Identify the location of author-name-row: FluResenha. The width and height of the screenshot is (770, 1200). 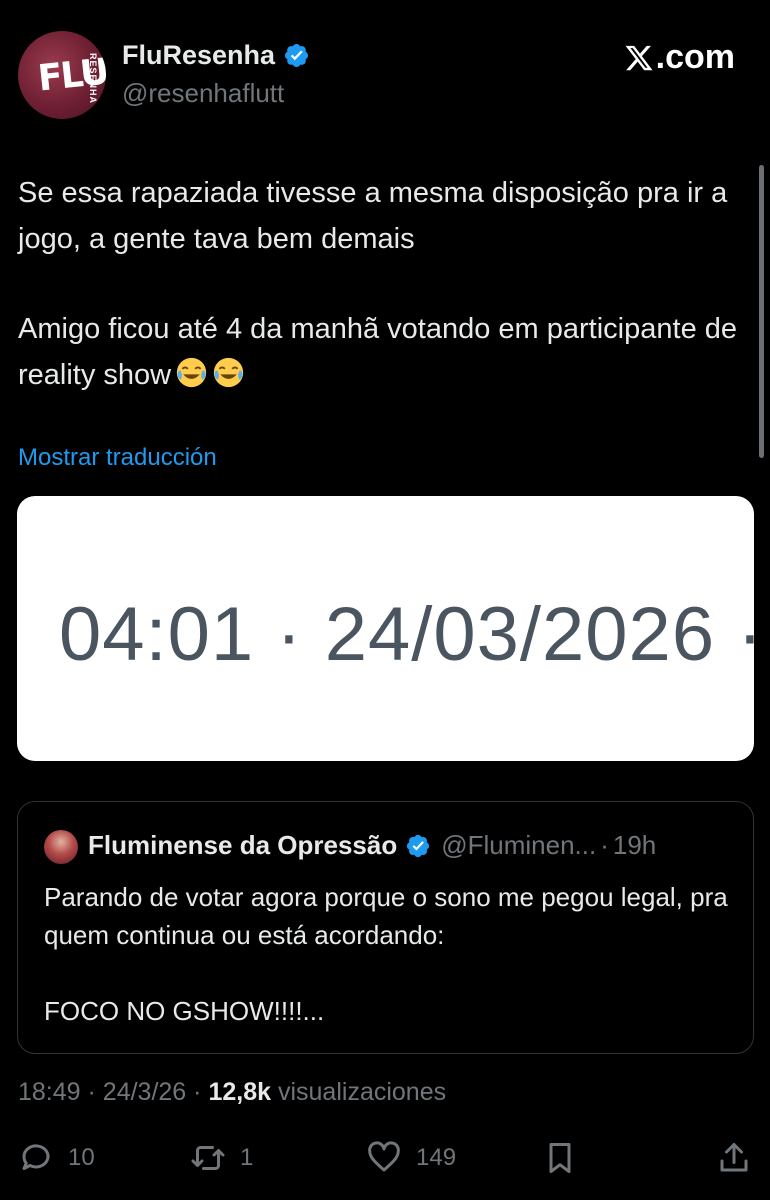
(216, 55).